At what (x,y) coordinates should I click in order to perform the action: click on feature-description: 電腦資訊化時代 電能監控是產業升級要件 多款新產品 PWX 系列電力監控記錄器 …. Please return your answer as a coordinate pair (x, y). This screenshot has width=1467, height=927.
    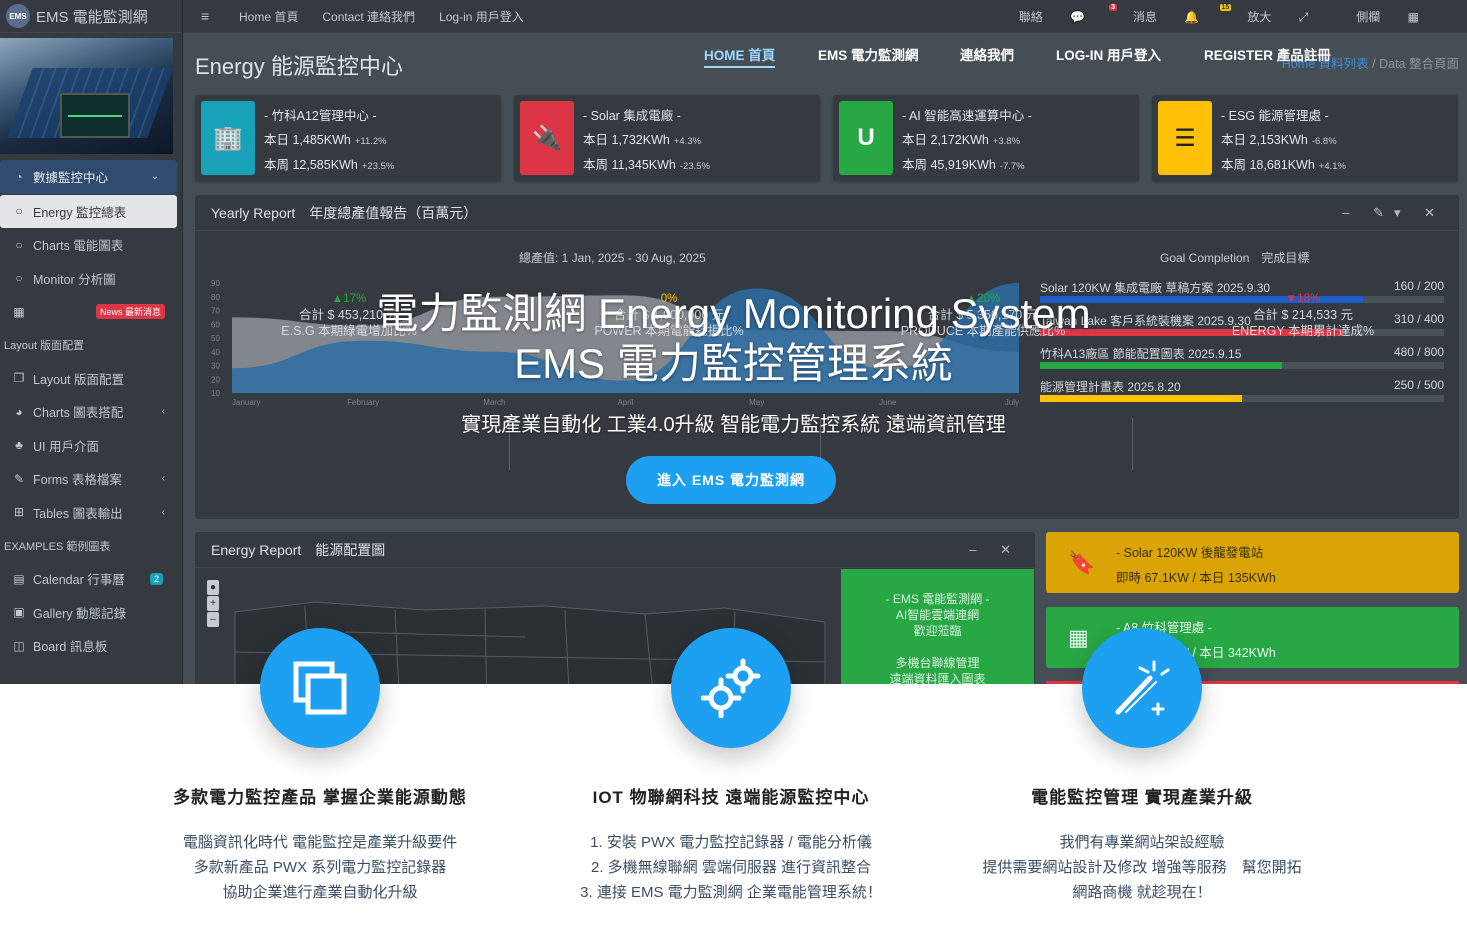
    Looking at the image, I should click on (320, 867).